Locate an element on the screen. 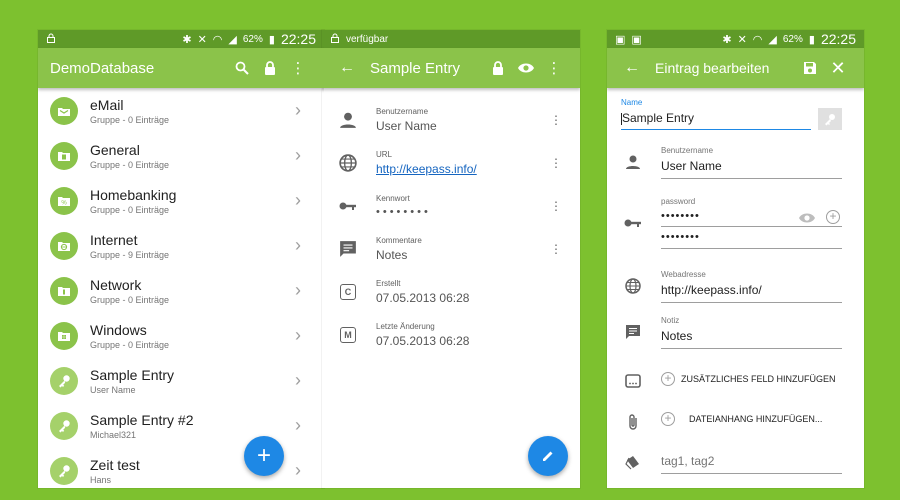 This screenshot has height=500, width=900. list-item: % Homebanking Gruppe - 0 Einträge › is located at coordinates (181, 200).